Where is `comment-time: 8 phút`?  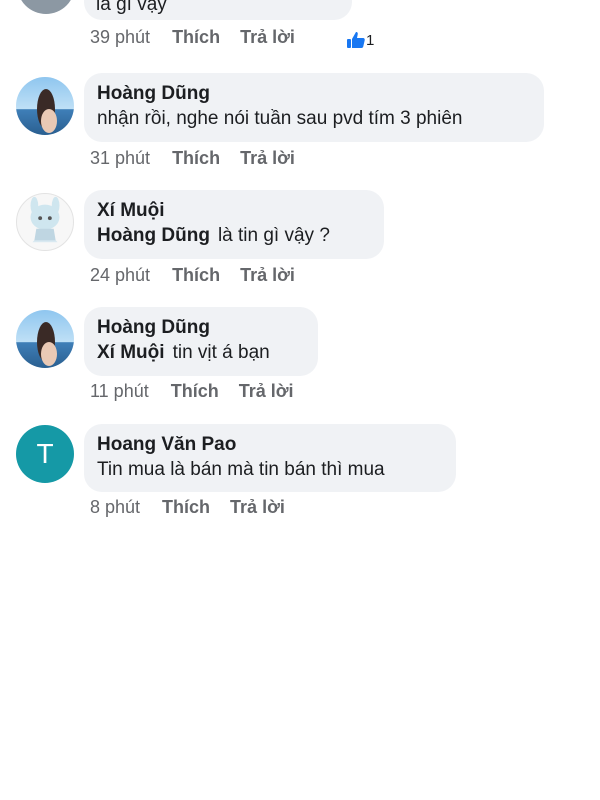 comment-time: 8 phút is located at coordinates (115, 507).